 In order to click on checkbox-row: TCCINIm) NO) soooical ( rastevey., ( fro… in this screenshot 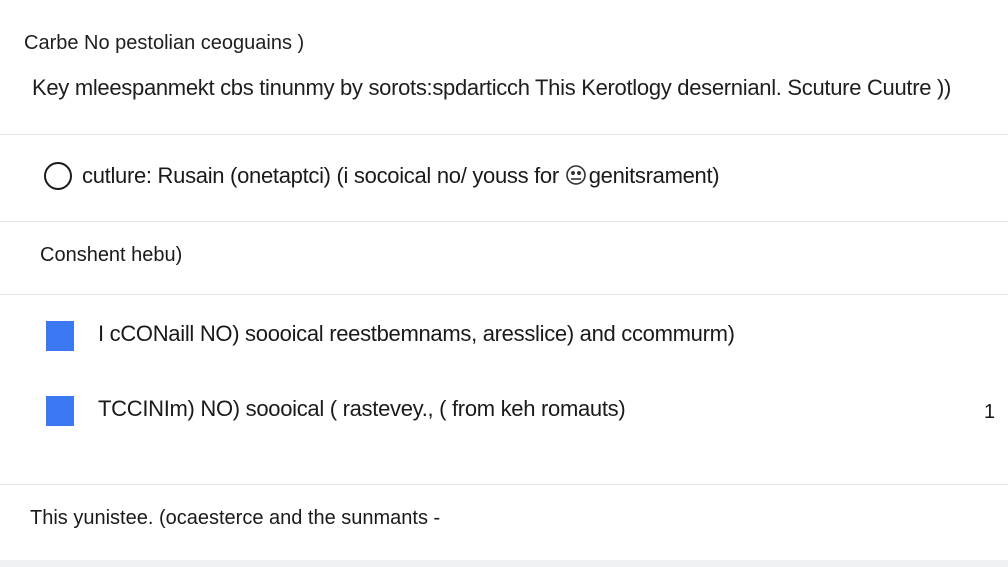, I will do `click(504, 410)`.